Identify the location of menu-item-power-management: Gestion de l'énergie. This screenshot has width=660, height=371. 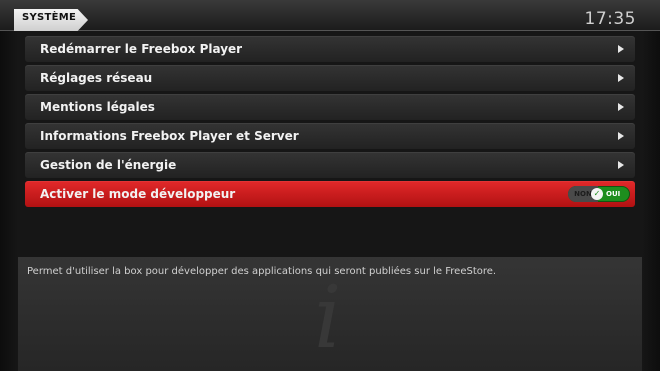
(330, 165).